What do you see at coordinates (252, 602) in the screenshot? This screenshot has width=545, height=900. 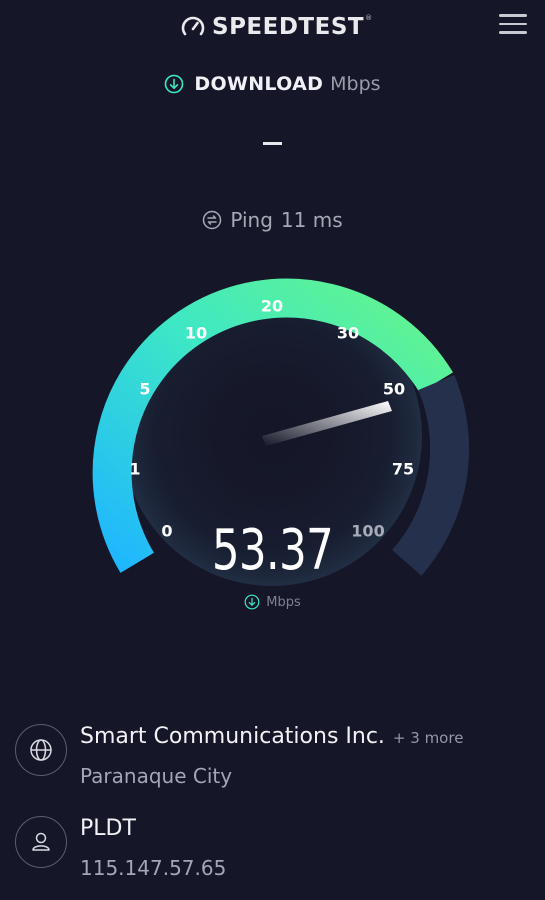 I see `download-arrow-small-icon` at bounding box center [252, 602].